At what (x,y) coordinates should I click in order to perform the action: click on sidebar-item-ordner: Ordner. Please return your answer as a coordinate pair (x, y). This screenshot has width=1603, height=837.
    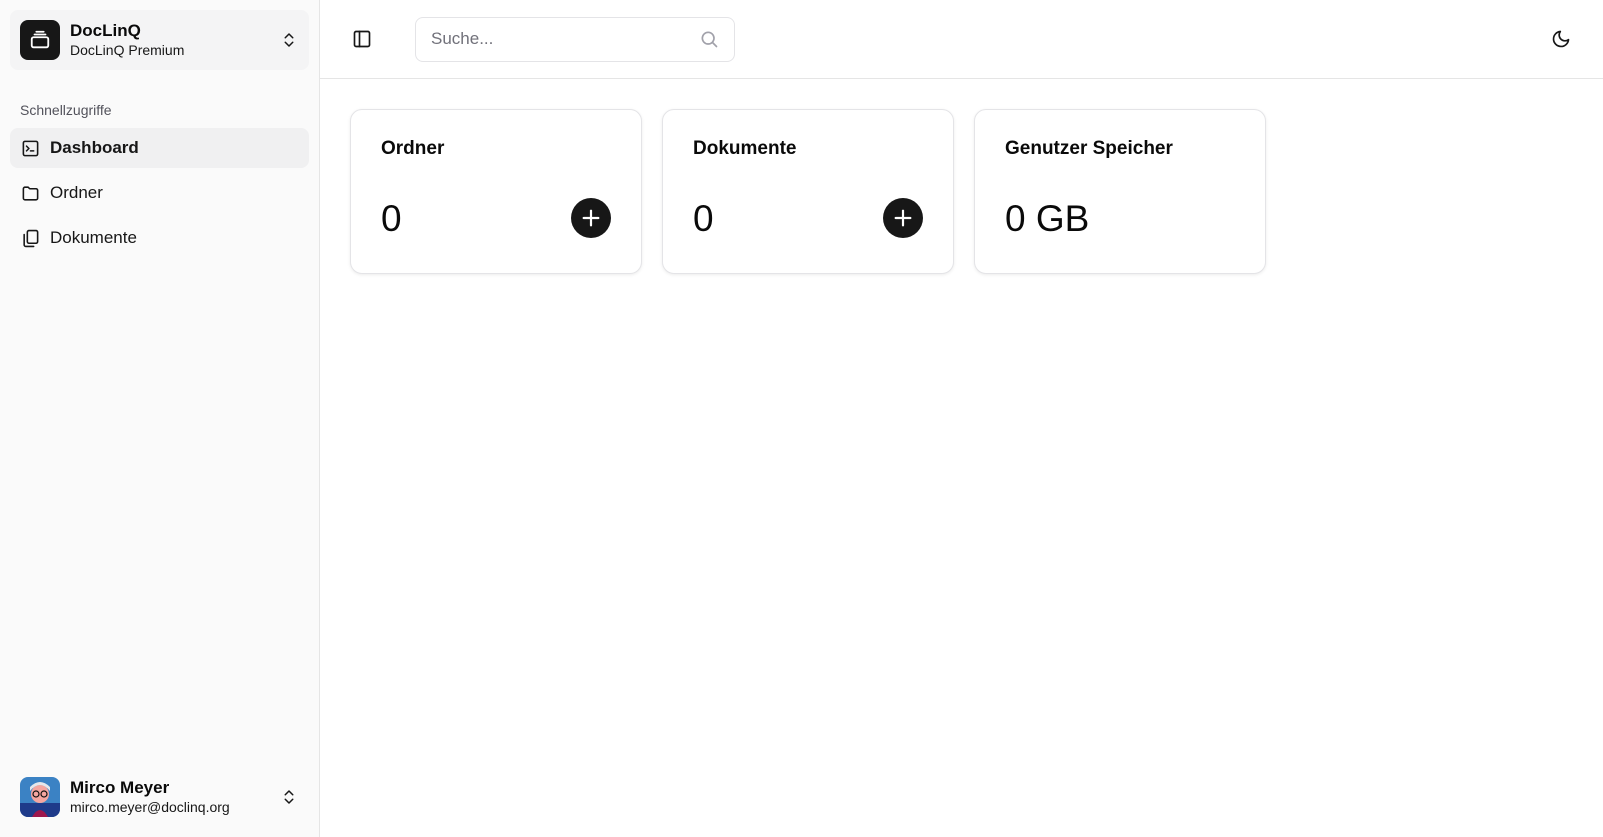
    Looking at the image, I should click on (159, 193).